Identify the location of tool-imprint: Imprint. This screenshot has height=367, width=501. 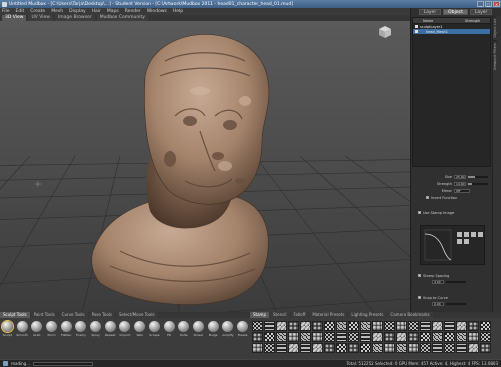
(125, 330).